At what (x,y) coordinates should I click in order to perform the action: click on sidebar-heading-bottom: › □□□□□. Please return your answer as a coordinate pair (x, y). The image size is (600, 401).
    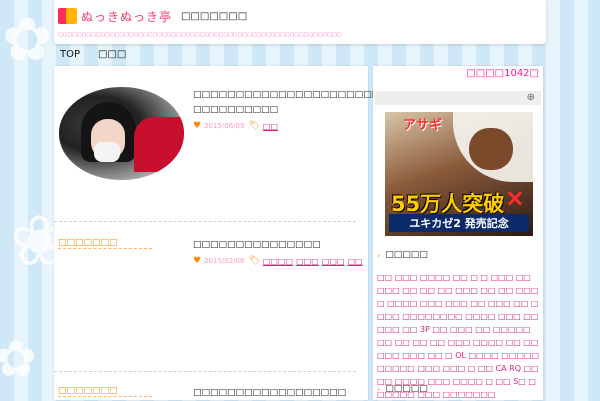
    Looking at the image, I should click on (402, 389).